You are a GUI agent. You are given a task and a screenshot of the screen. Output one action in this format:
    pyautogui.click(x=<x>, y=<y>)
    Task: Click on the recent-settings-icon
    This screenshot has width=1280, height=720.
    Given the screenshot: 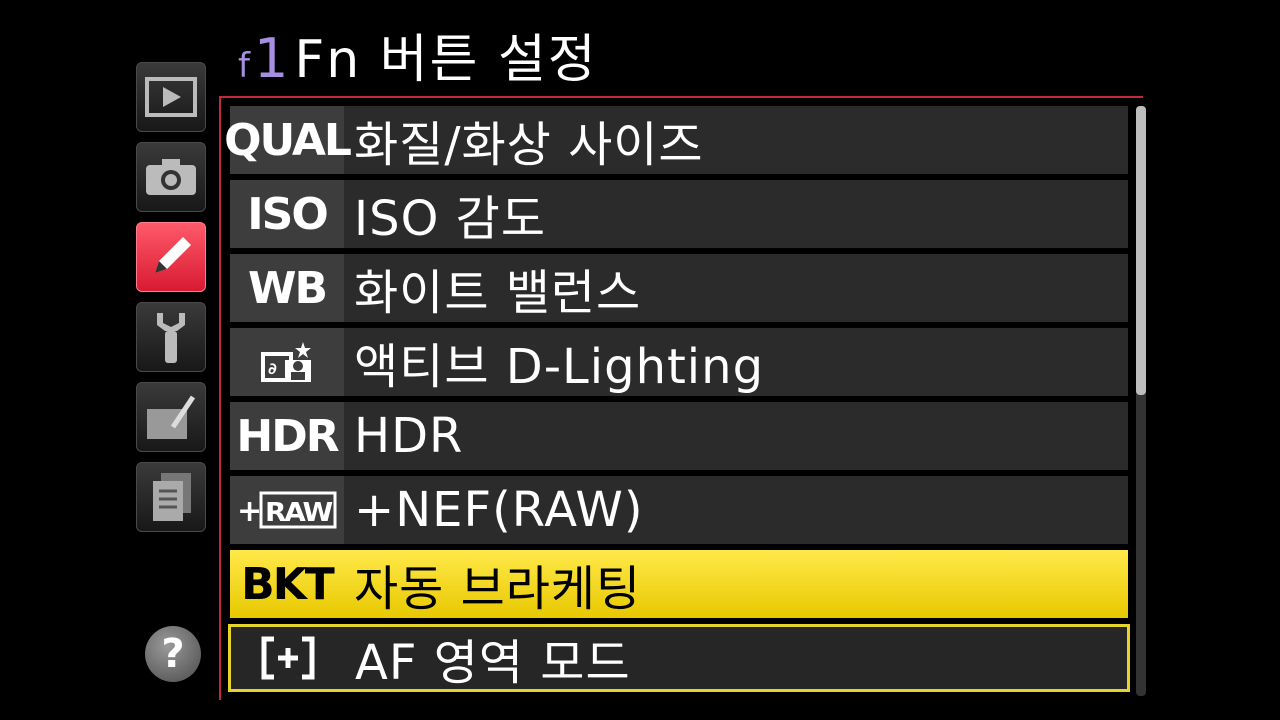 What is the action you would take?
    pyautogui.click(x=172, y=497)
    